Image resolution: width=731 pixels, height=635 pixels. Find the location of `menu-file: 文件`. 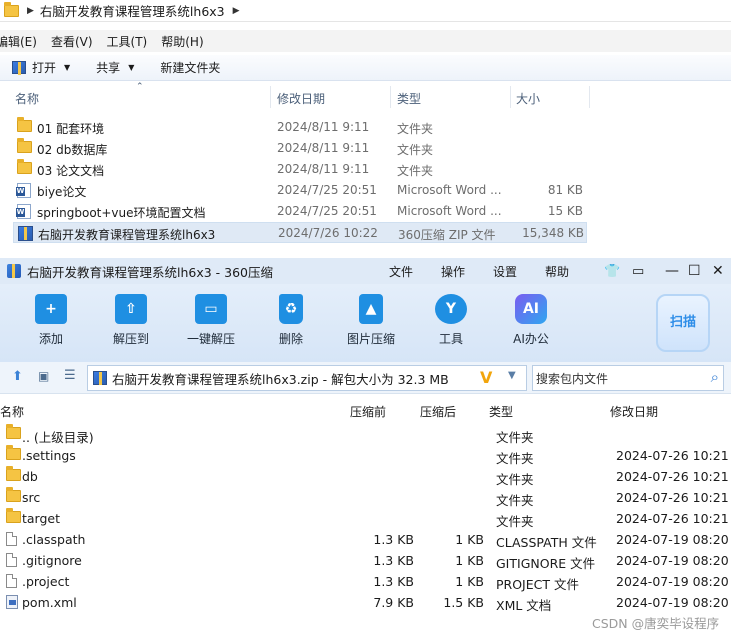

menu-file: 文件 is located at coordinates (401, 271).